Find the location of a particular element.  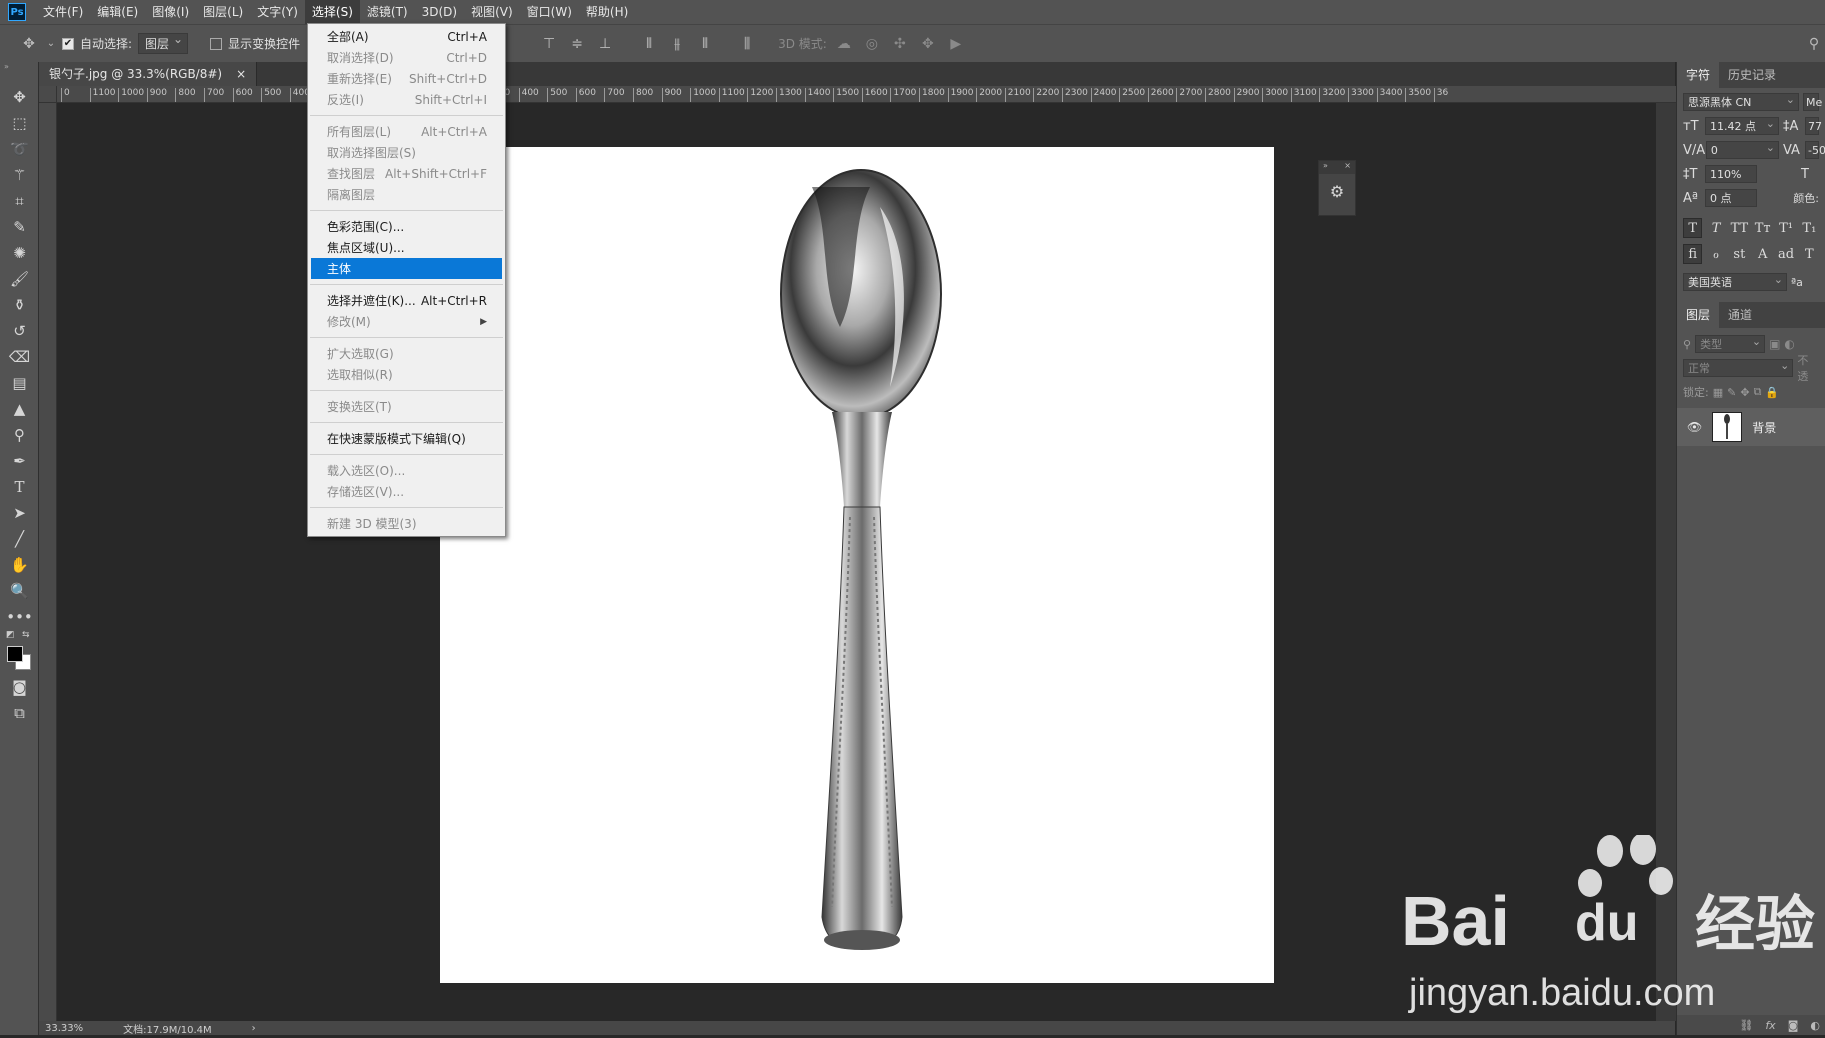

select-menu-item: 选取相似(R) is located at coordinates (406, 374).